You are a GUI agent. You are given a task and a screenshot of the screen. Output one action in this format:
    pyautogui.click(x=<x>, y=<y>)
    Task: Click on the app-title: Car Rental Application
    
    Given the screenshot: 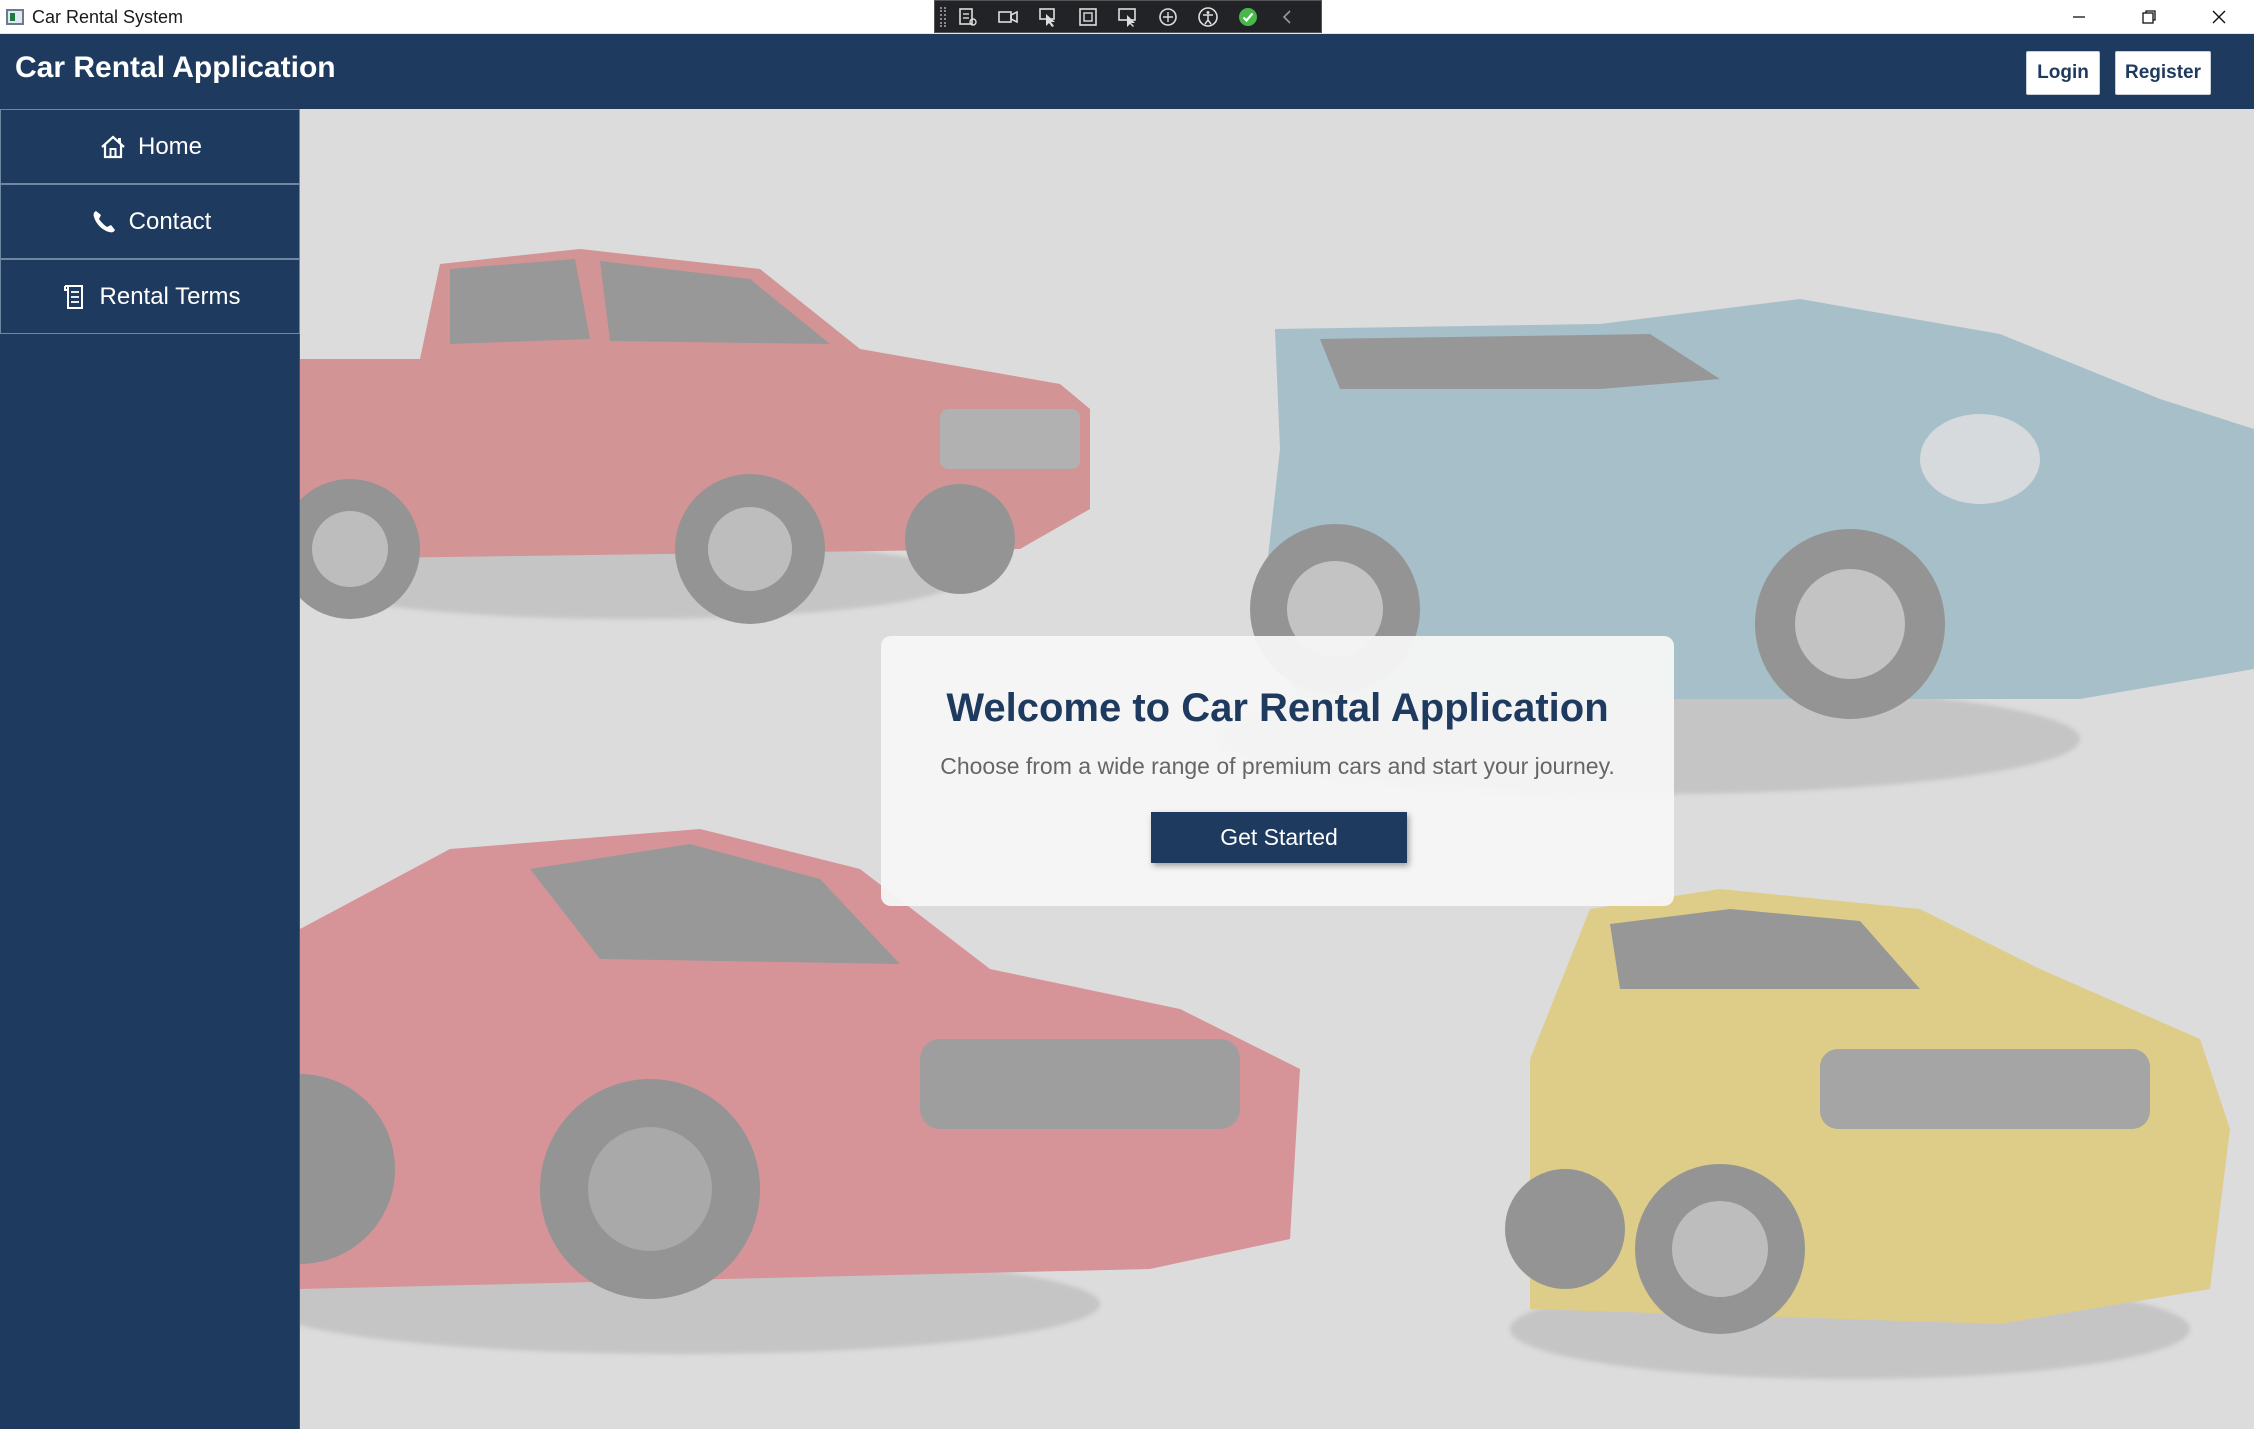 What is the action you would take?
    pyautogui.click(x=175, y=67)
    